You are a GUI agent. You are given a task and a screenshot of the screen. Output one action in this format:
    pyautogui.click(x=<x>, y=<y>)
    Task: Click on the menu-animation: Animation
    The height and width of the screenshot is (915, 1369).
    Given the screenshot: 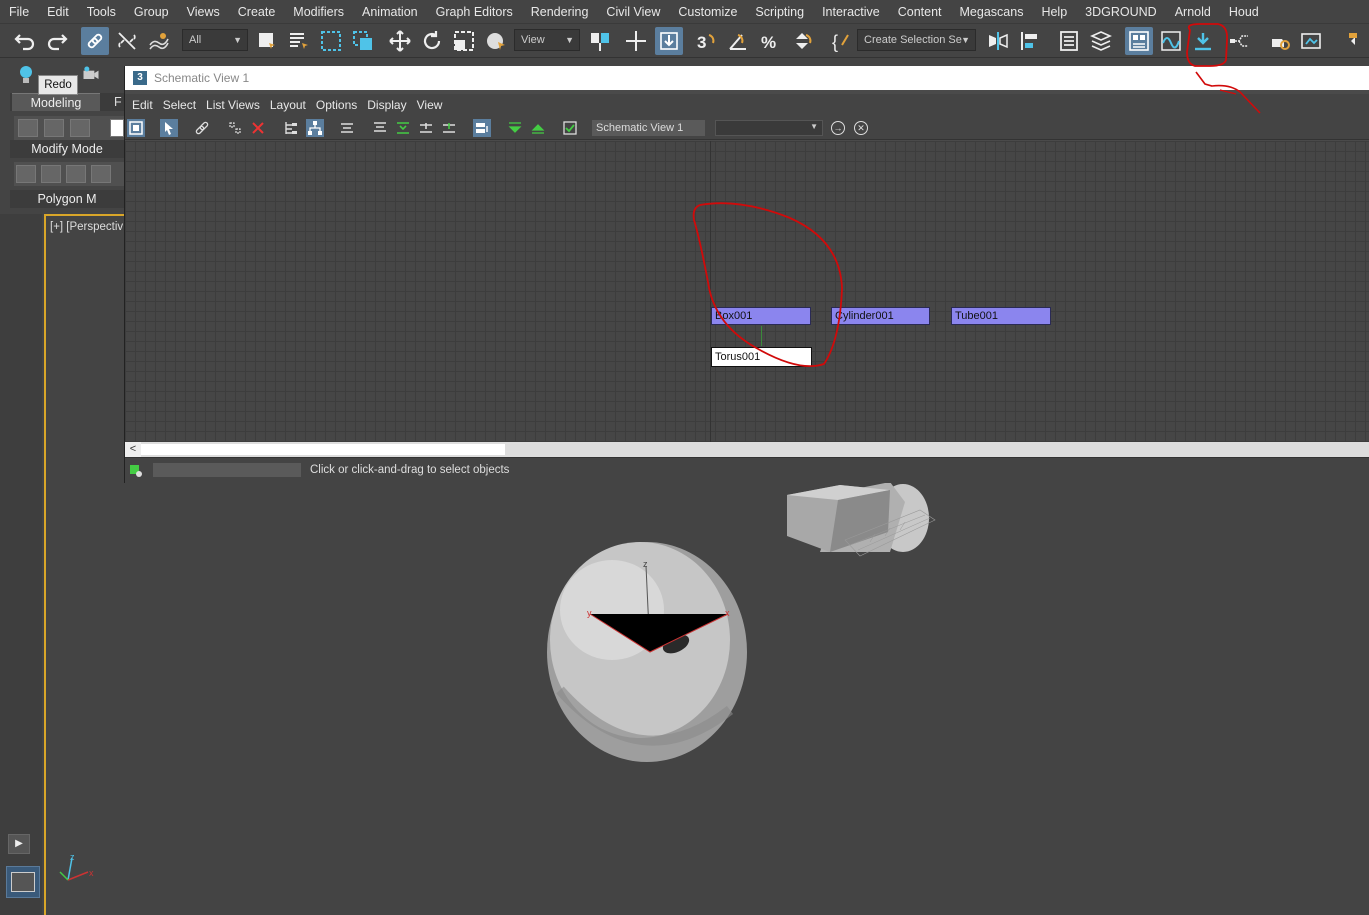 What is the action you would take?
    pyautogui.click(x=390, y=11)
    